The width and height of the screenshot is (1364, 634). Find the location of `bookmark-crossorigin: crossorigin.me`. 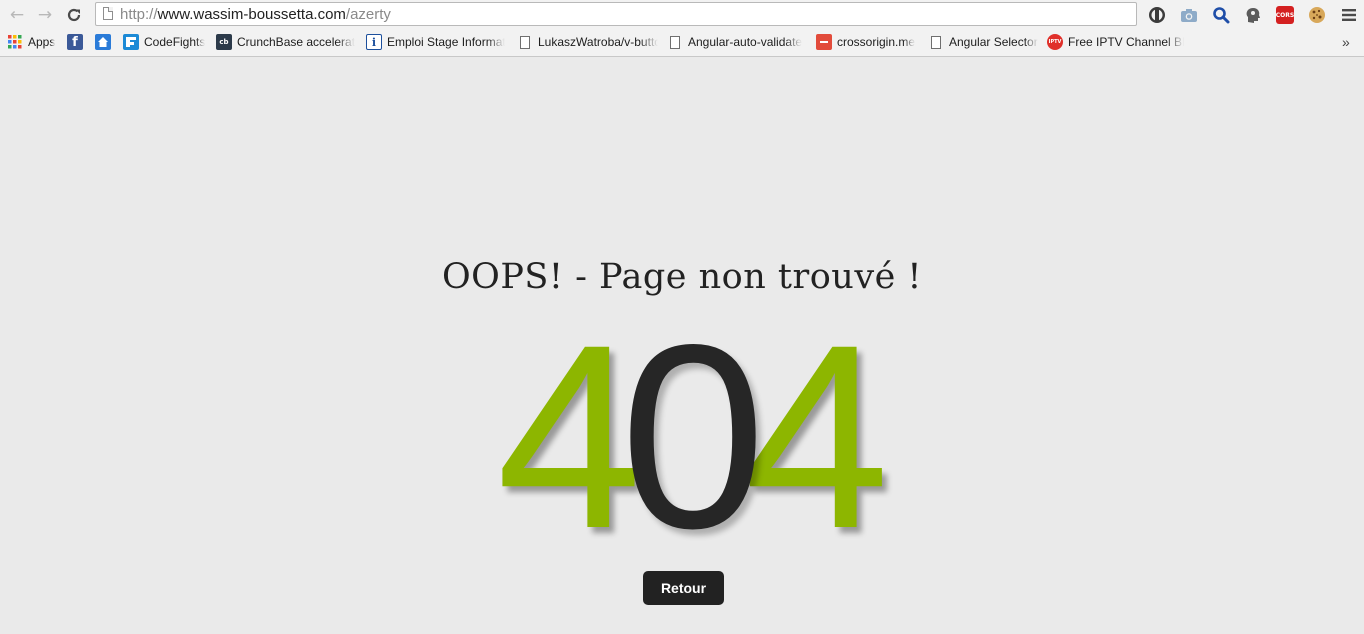

bookmark-crossorigin: crossorigin.me is located at coordinates (865, 42).